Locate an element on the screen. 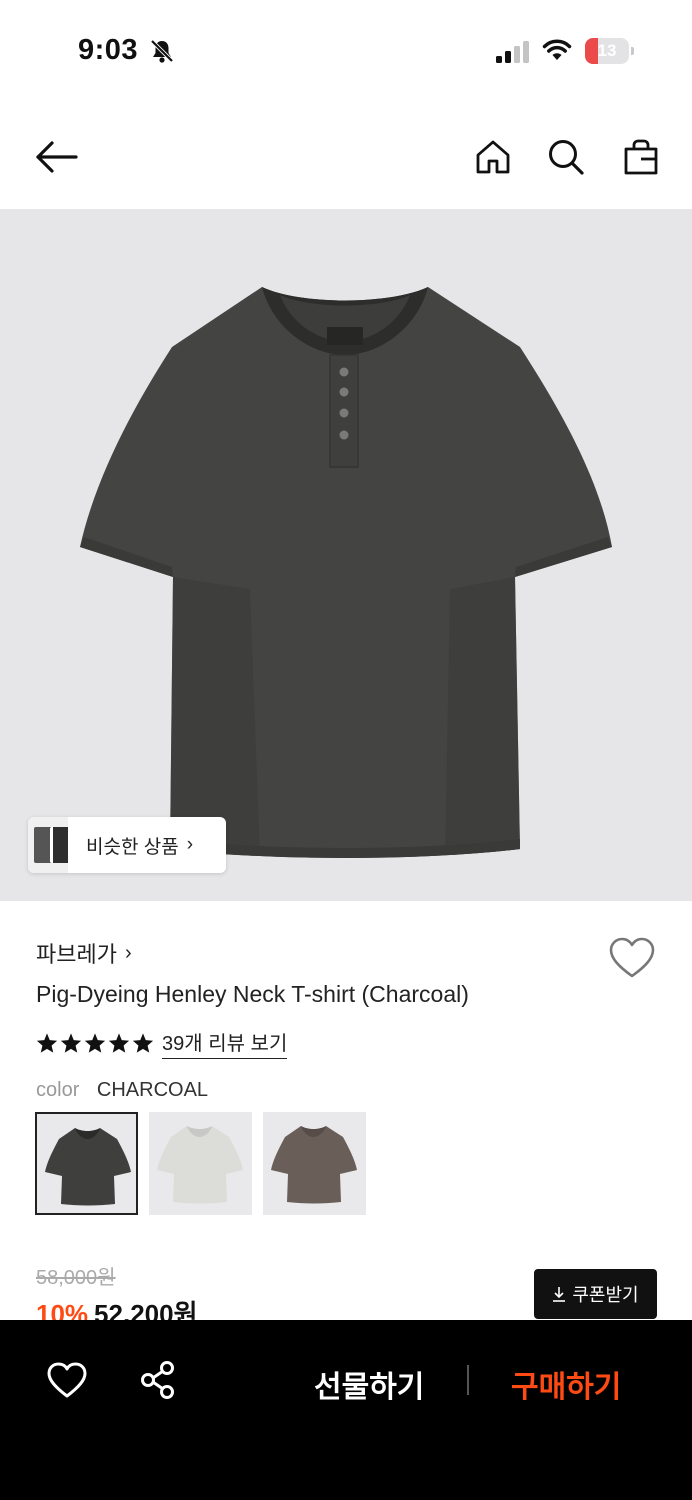 Image resolution: width=692 pixels, height=1500 pixels. similar-products-label: 비슷한 상품 is located at coordinates (132, 847).